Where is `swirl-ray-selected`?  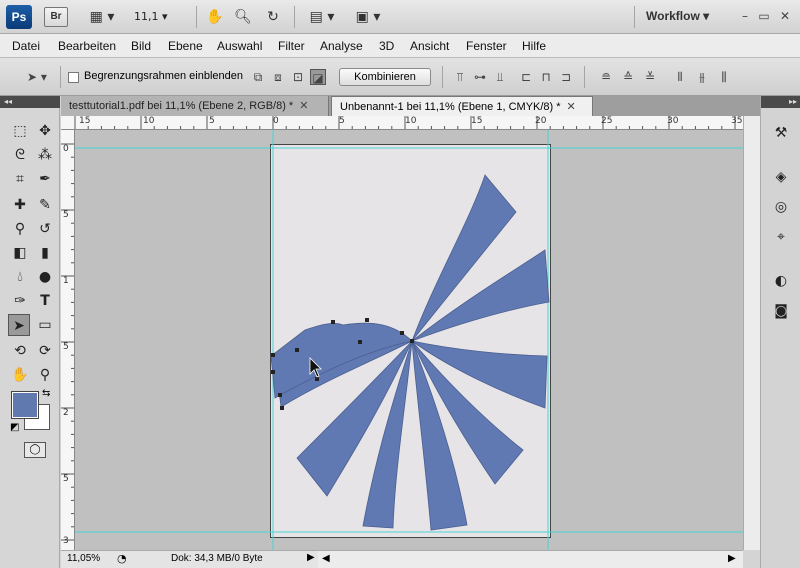
swirl-ray-selected is located at coordinates (341, 360).